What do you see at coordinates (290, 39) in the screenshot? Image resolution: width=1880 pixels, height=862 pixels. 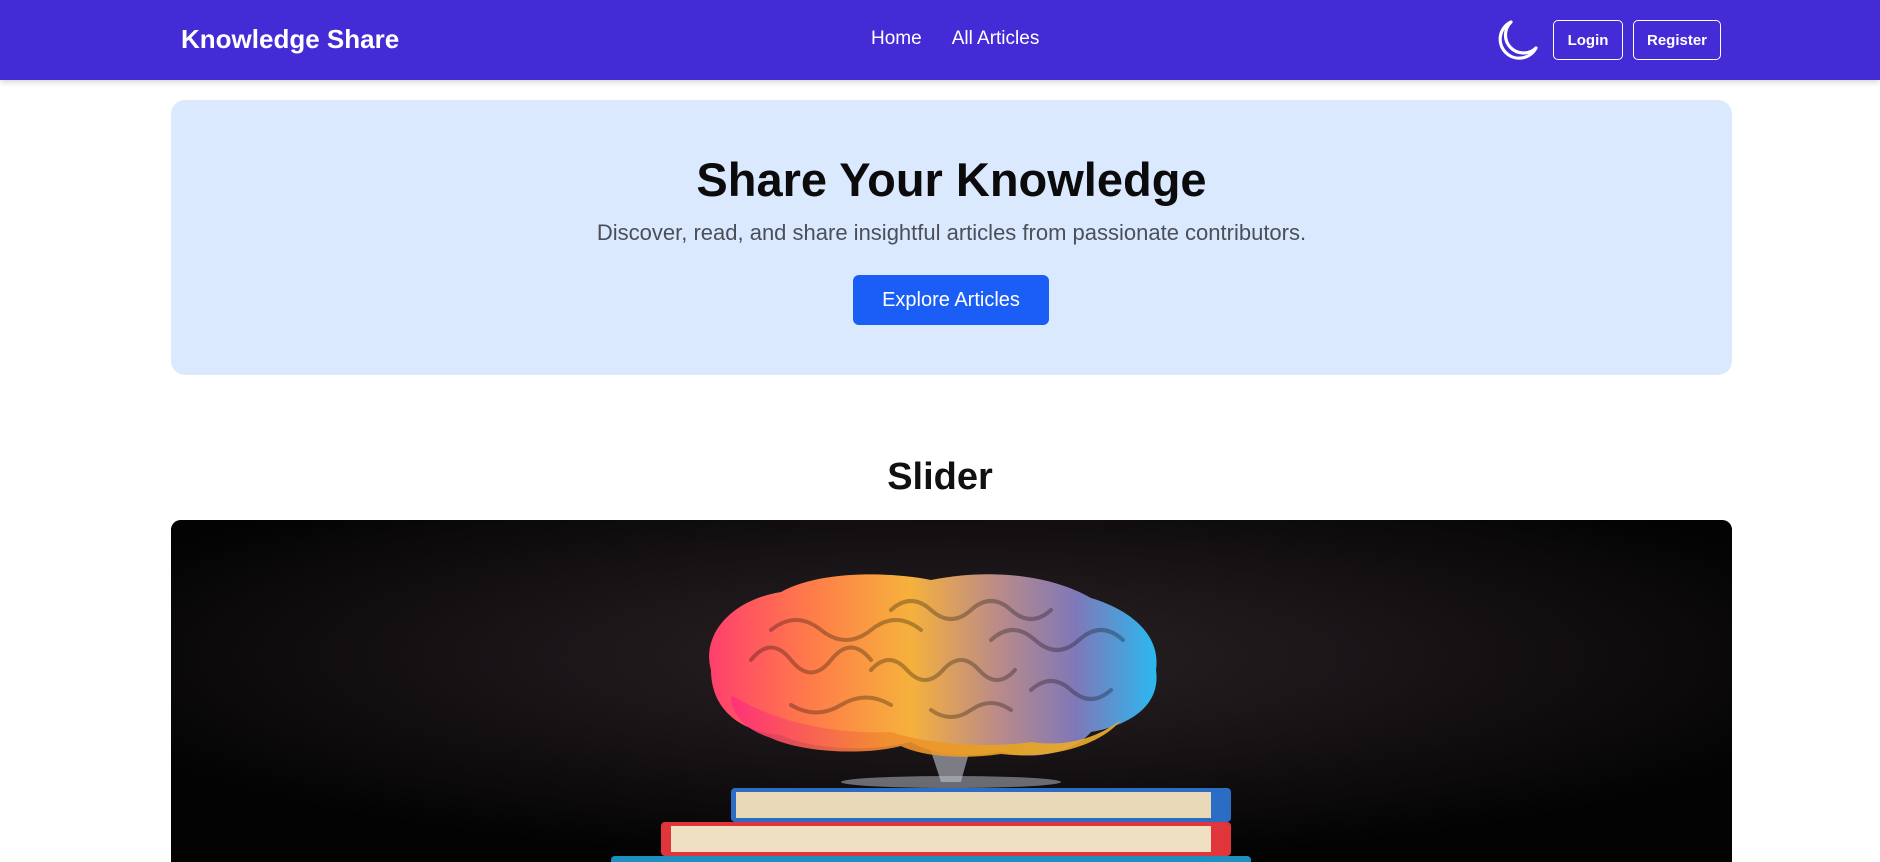 I see `brand-logo: Knowledge Share` at bounding box center [290, 39].